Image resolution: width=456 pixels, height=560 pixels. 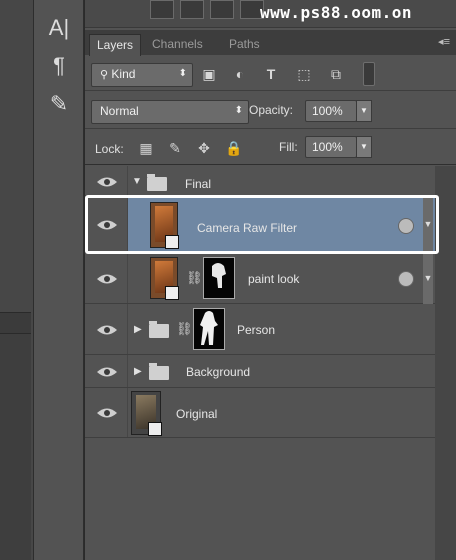 I want to click on blend-mode-value: Normal, so click(x=119, y=111).